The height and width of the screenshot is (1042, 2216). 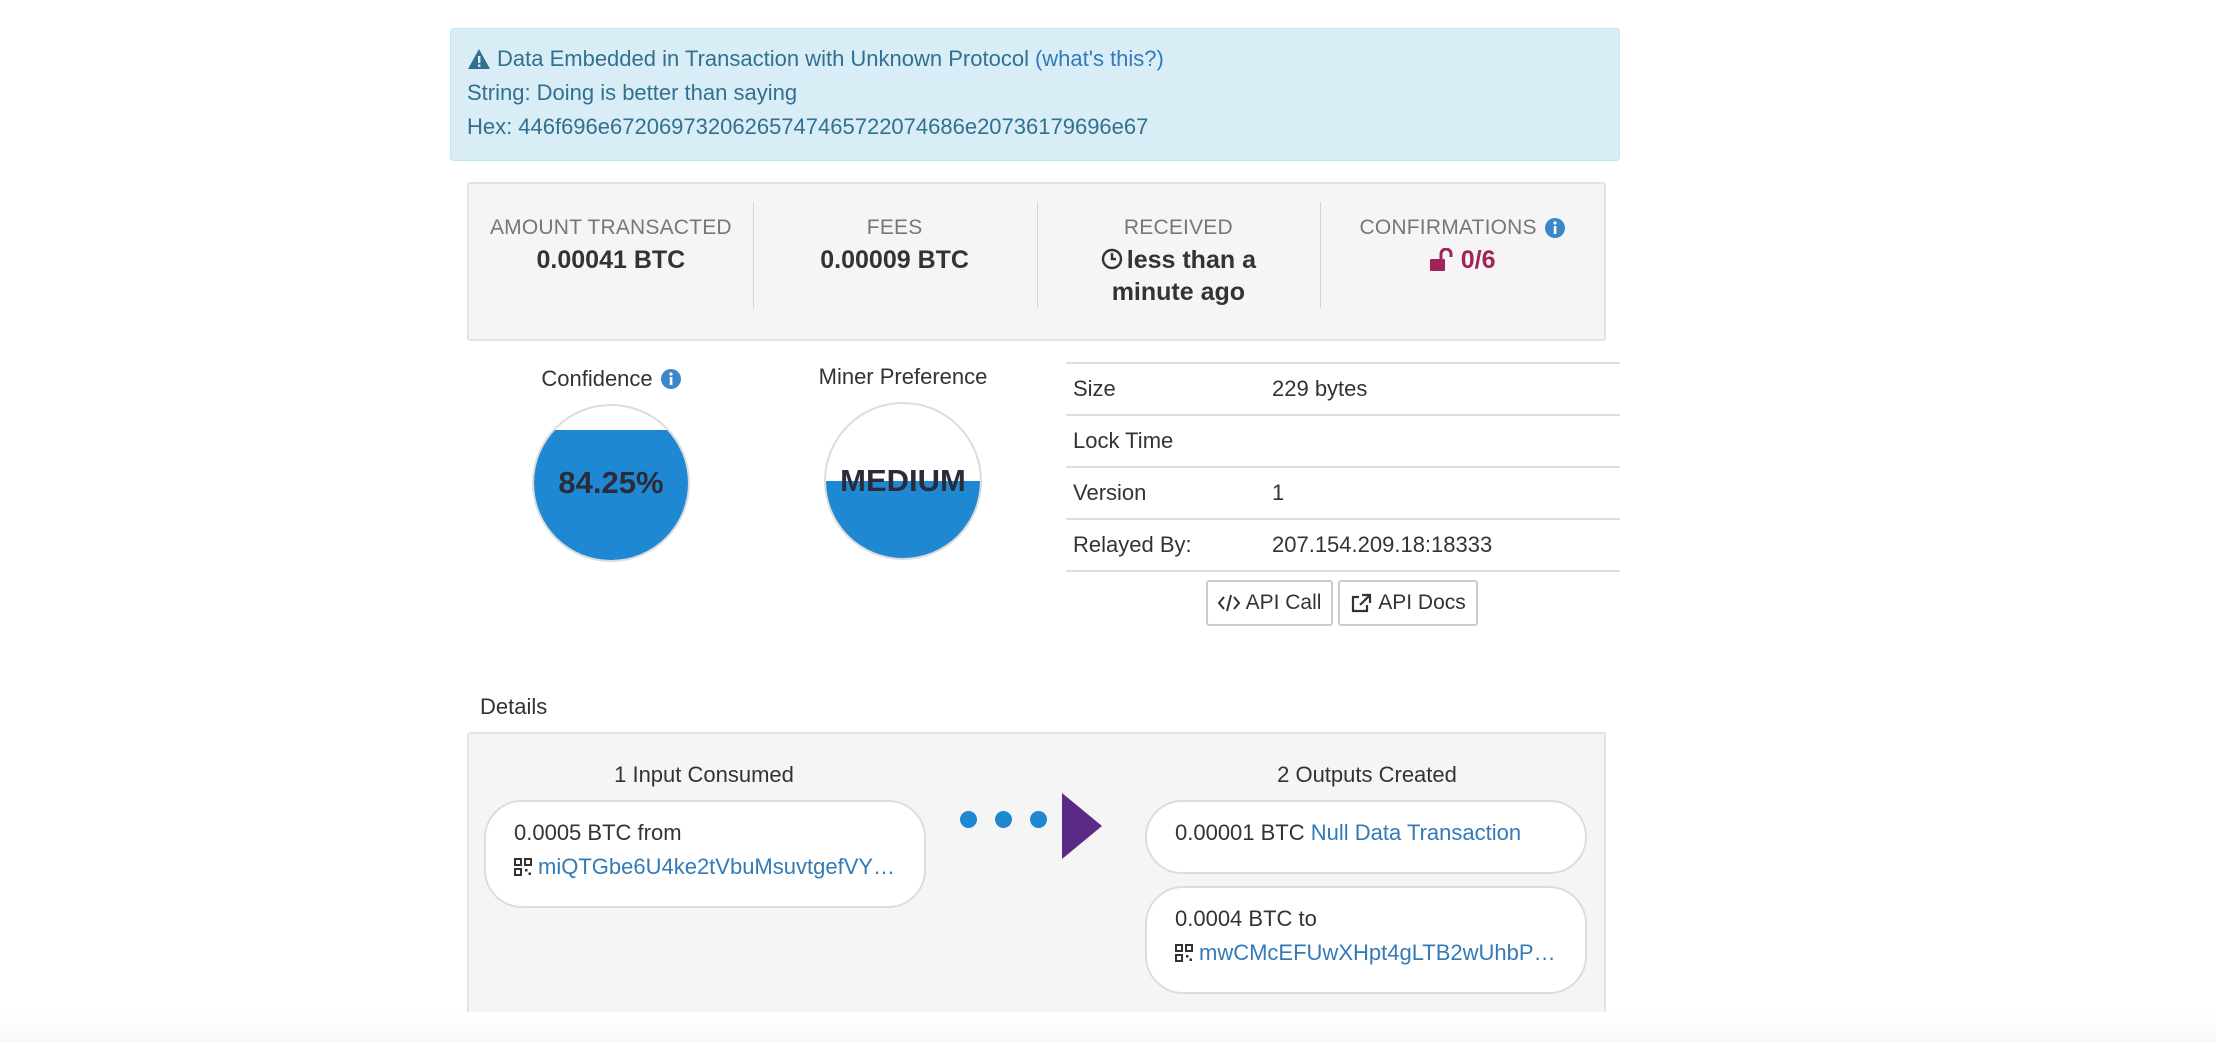 I want to click on confirmations-label: CONFIRMATIONS, so click(x=1448, y=227).